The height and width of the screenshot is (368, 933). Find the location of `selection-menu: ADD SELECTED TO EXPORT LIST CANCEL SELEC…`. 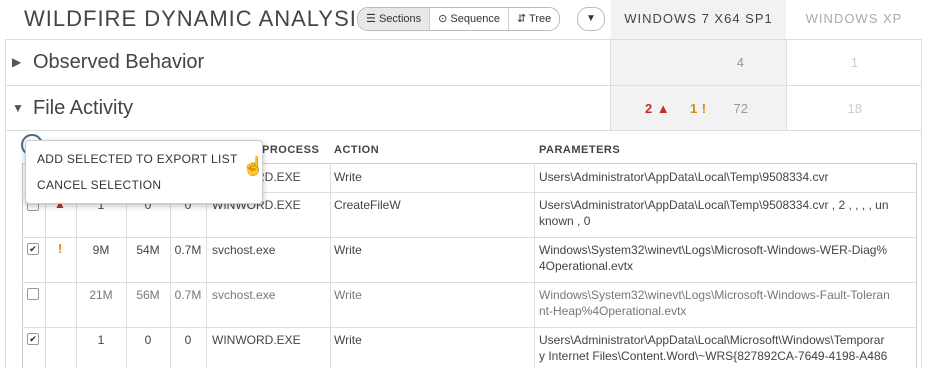

selection-menu: ADD SELECTED TO EXPORT LIST CANCEL SELEC… is located at coordinates (144, 172).